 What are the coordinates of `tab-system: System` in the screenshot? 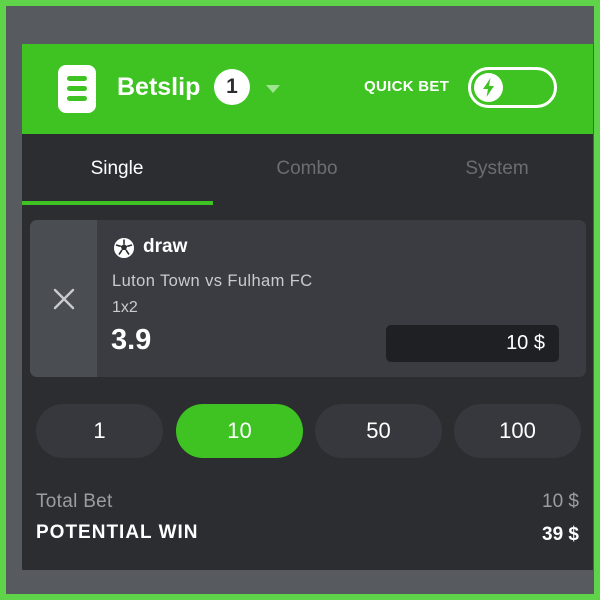 It's located at (497, 170).